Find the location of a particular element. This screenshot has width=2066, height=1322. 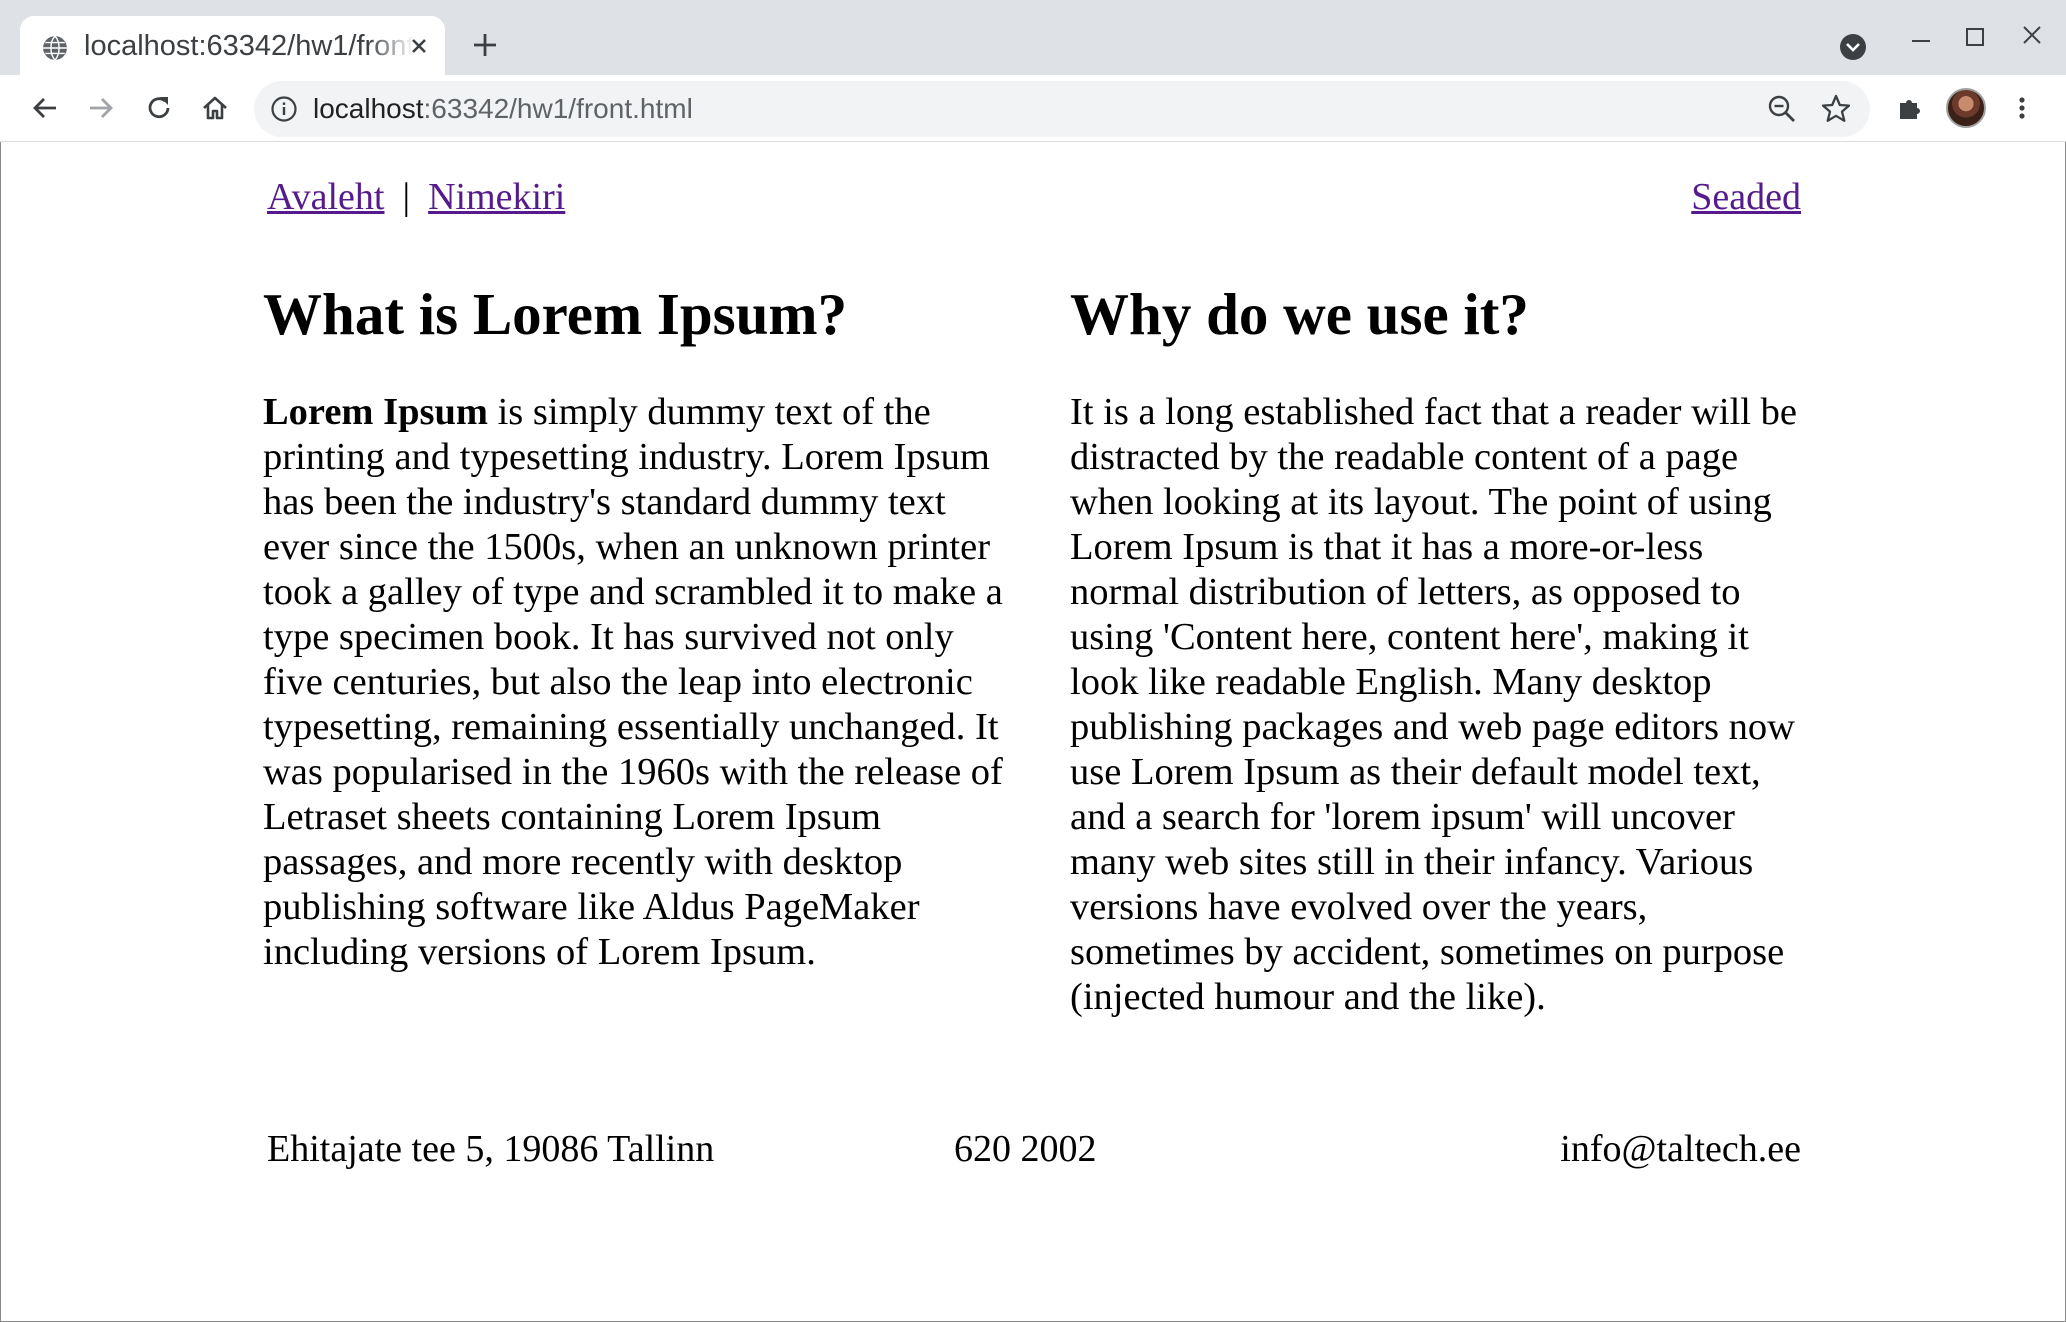

browser-toolbar: localhost:63342/hw1/front.html is located at coordinates (1033, 108).